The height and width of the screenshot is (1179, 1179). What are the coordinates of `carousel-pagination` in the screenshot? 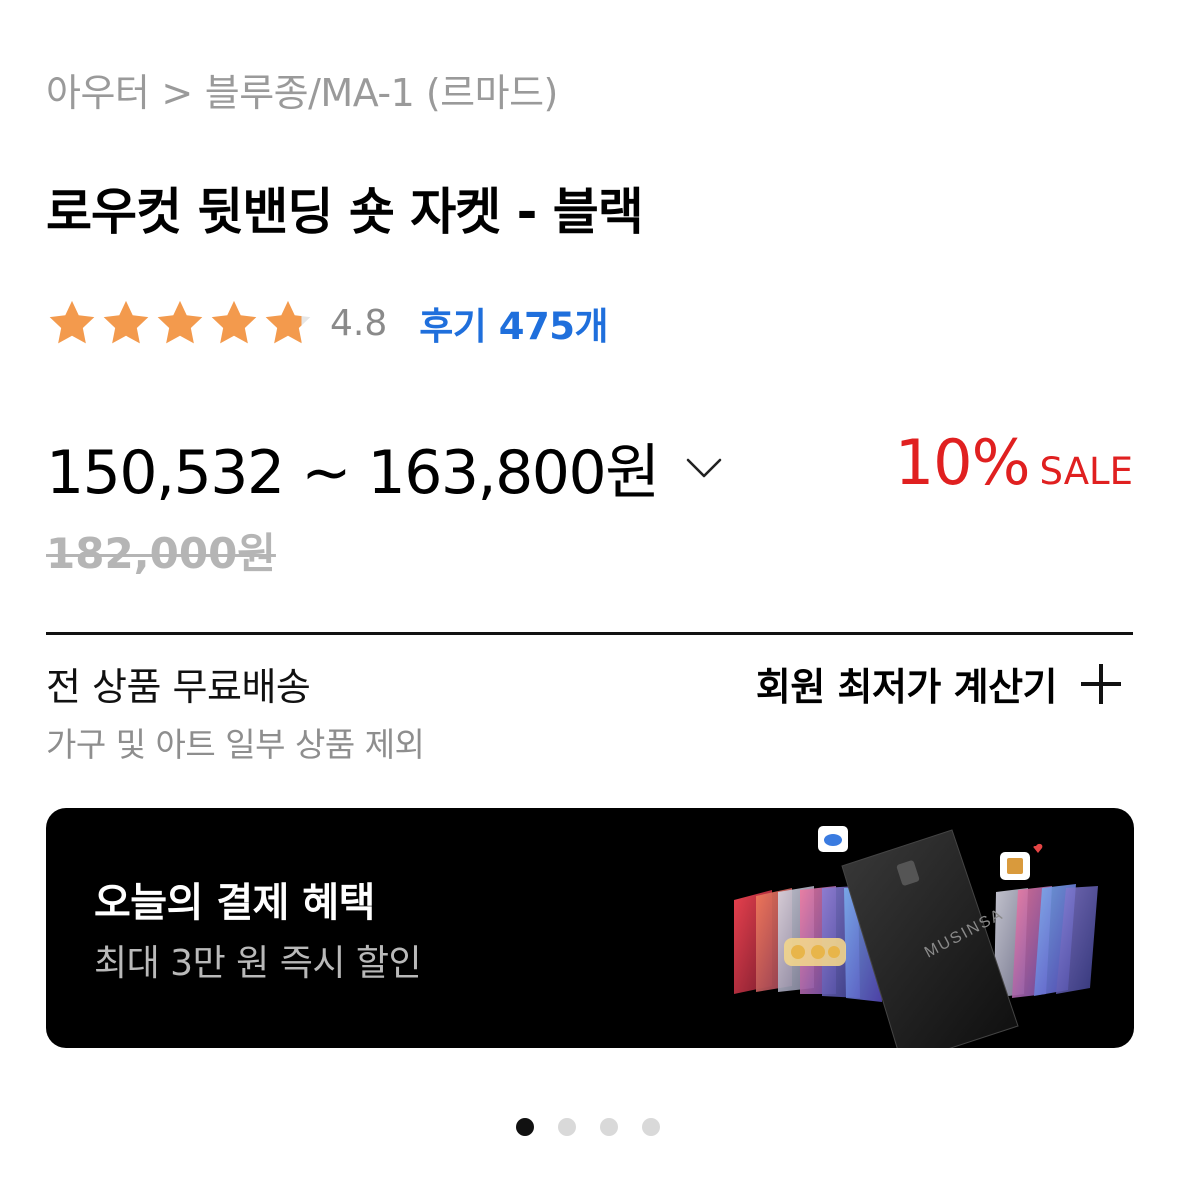 It's located at (600, 1127).